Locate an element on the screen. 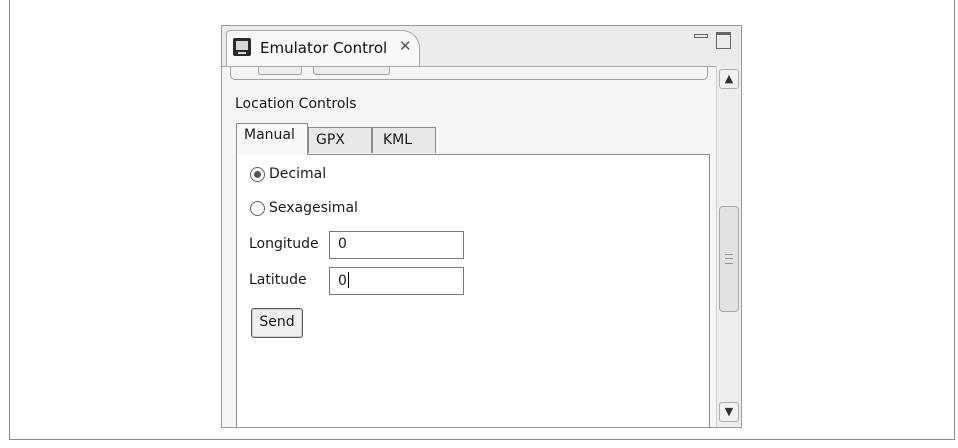 This screenshot has width=958, height=448. view-title: Emulator Control is located at coordinates (324, 48).